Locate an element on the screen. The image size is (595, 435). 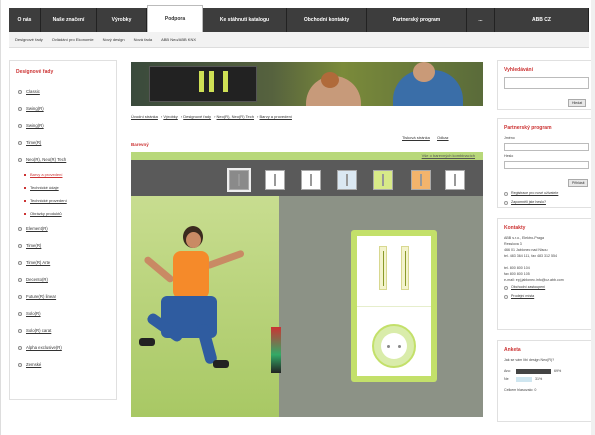
subnav-item: Ovládání pro Ekonomie is located at coordinates (73, 39).